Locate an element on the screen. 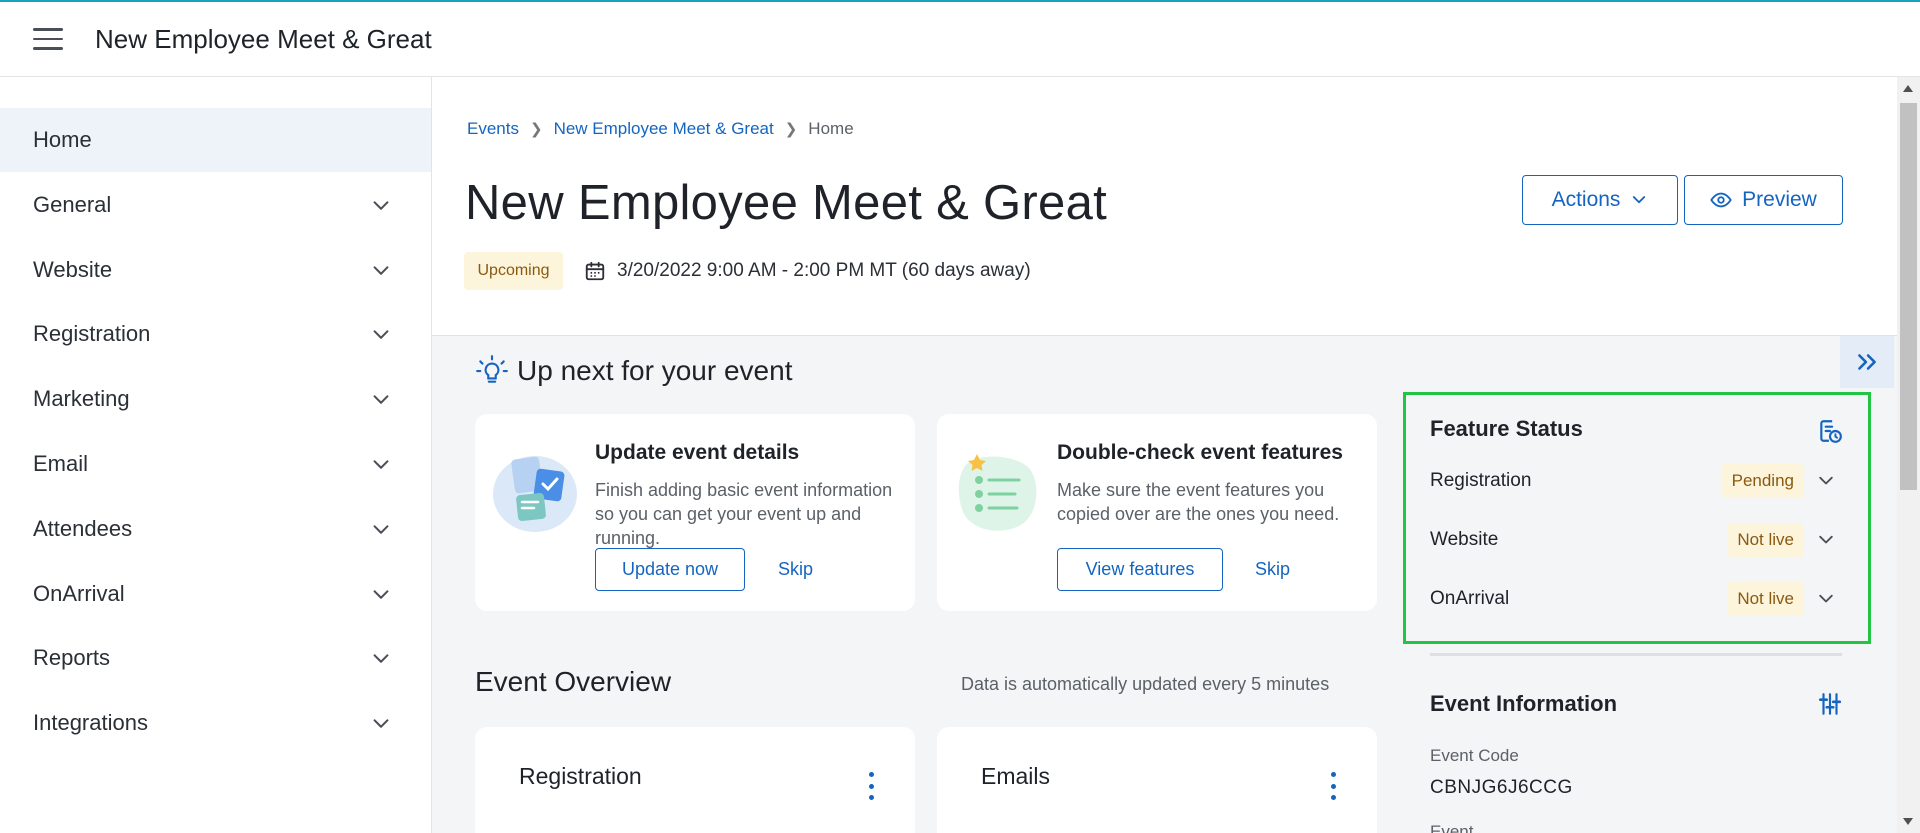  scroll-up-arrow-icon is located at coordinates (1908, 88).